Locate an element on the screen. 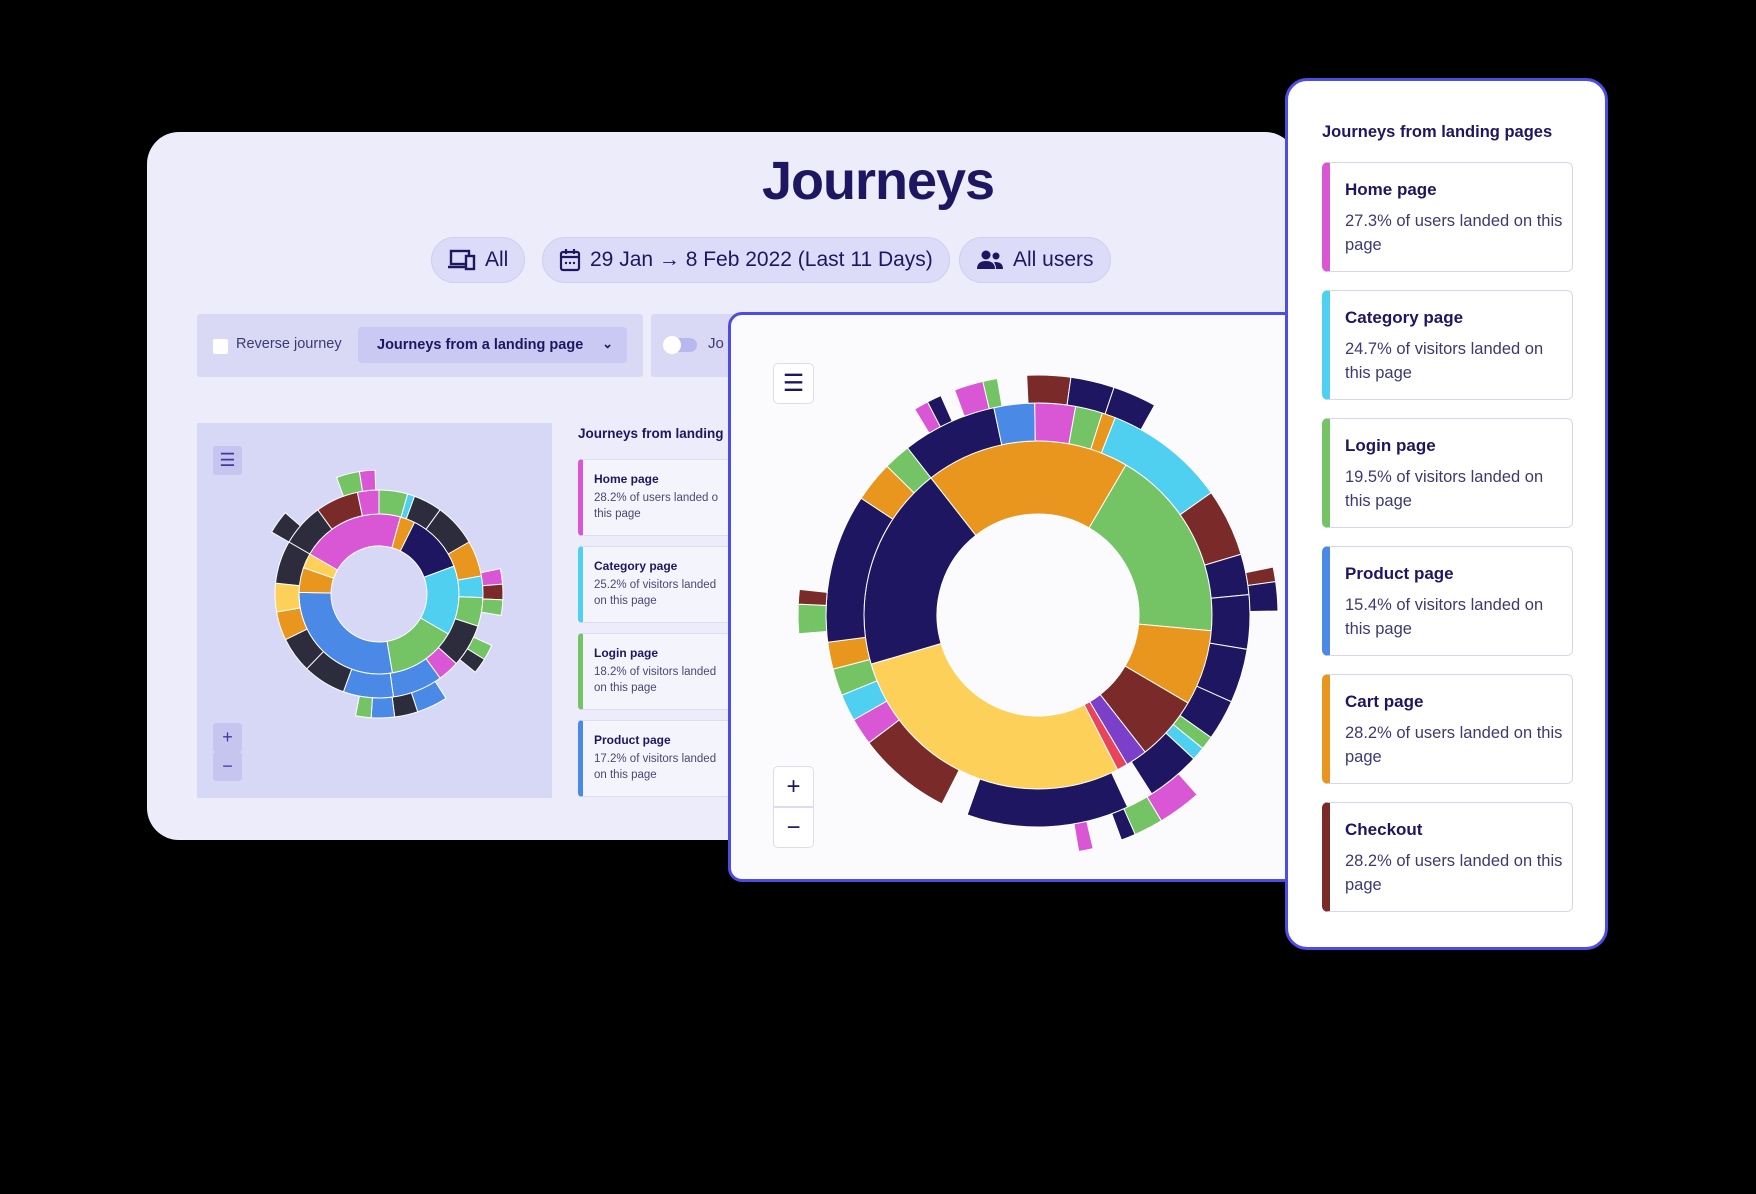 The width and height of the screenshot is (1756, 1194). landing-page-stat: 25.2% of visitors landed is located at coordinates (655, 585).